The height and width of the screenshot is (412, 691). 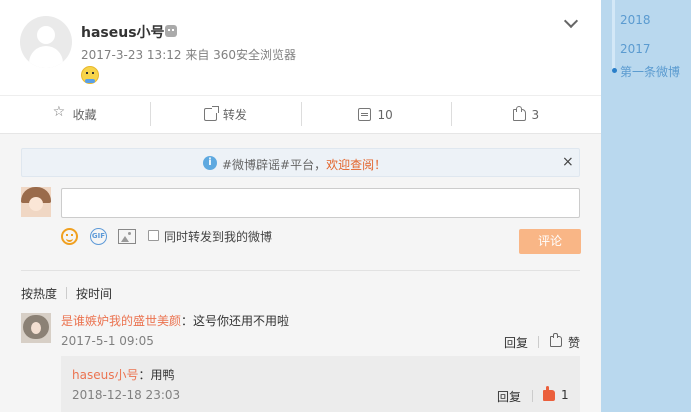 I want to click on submit-comment-button: 评论, so click(x=550, y=241).